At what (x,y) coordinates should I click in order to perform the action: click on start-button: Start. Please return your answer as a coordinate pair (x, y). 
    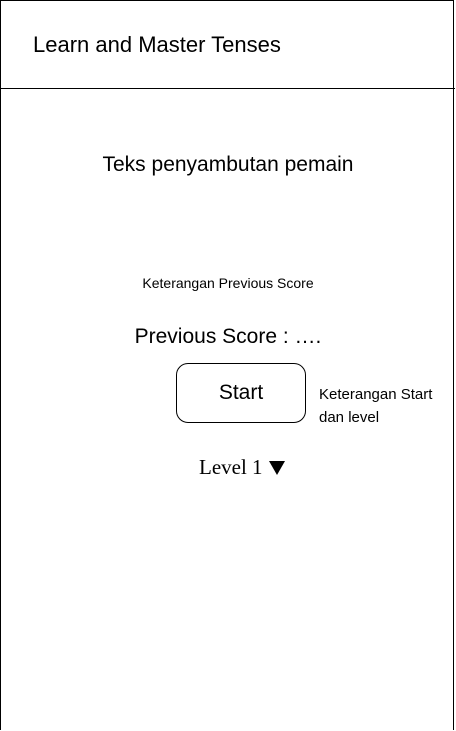
    Looking at the image, I should click on (241, 393).